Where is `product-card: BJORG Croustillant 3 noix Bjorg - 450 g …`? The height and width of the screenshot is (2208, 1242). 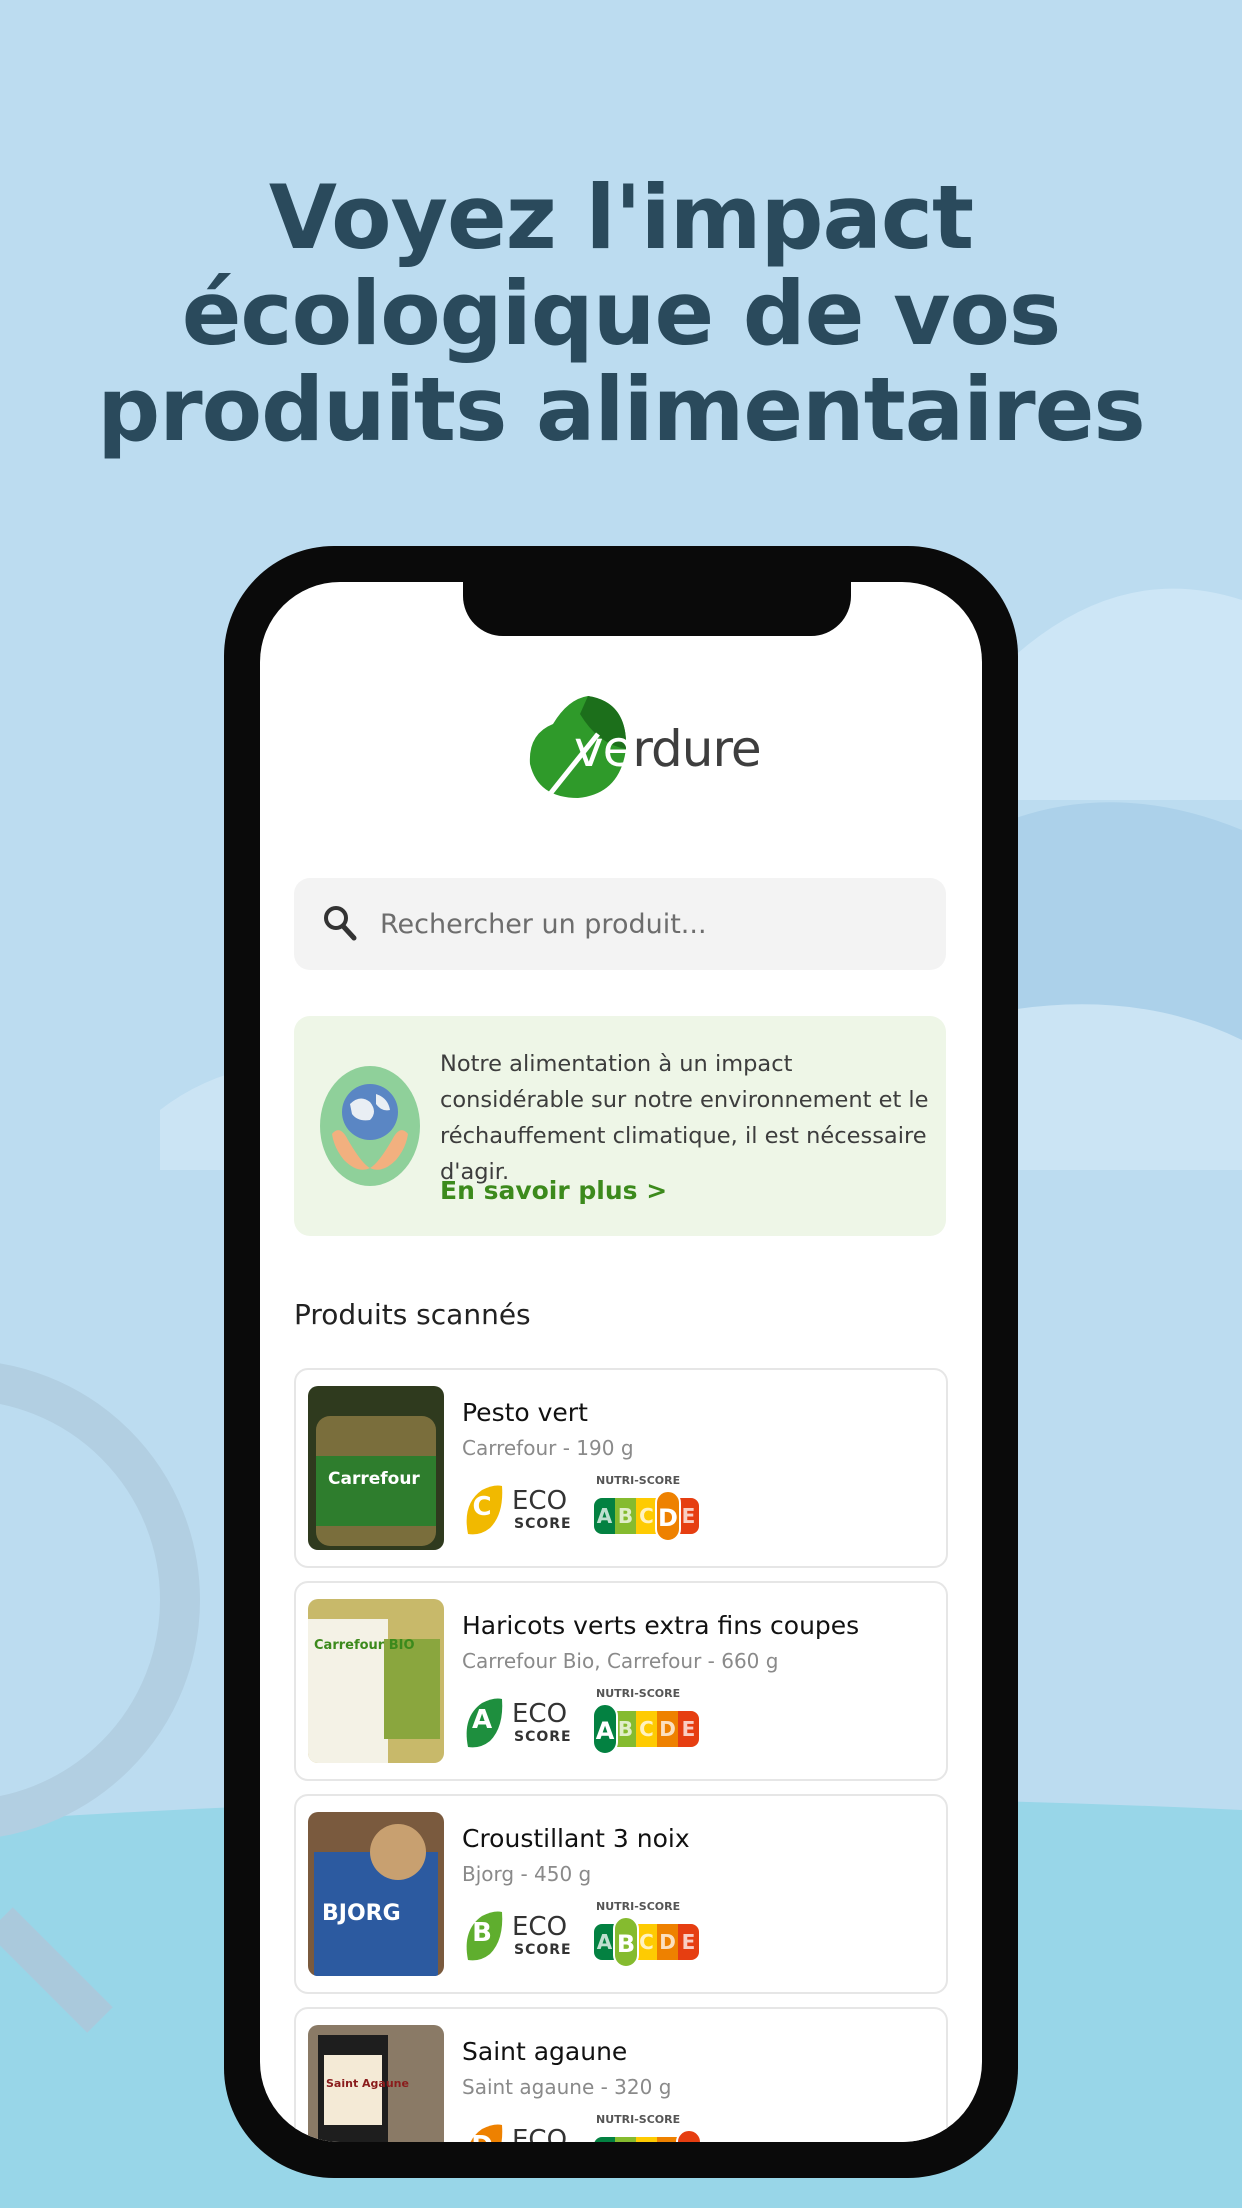 product-card: BJORG Croustillant 3 noix Bjorg - 450 g … is located at coordinates (621, 1894).